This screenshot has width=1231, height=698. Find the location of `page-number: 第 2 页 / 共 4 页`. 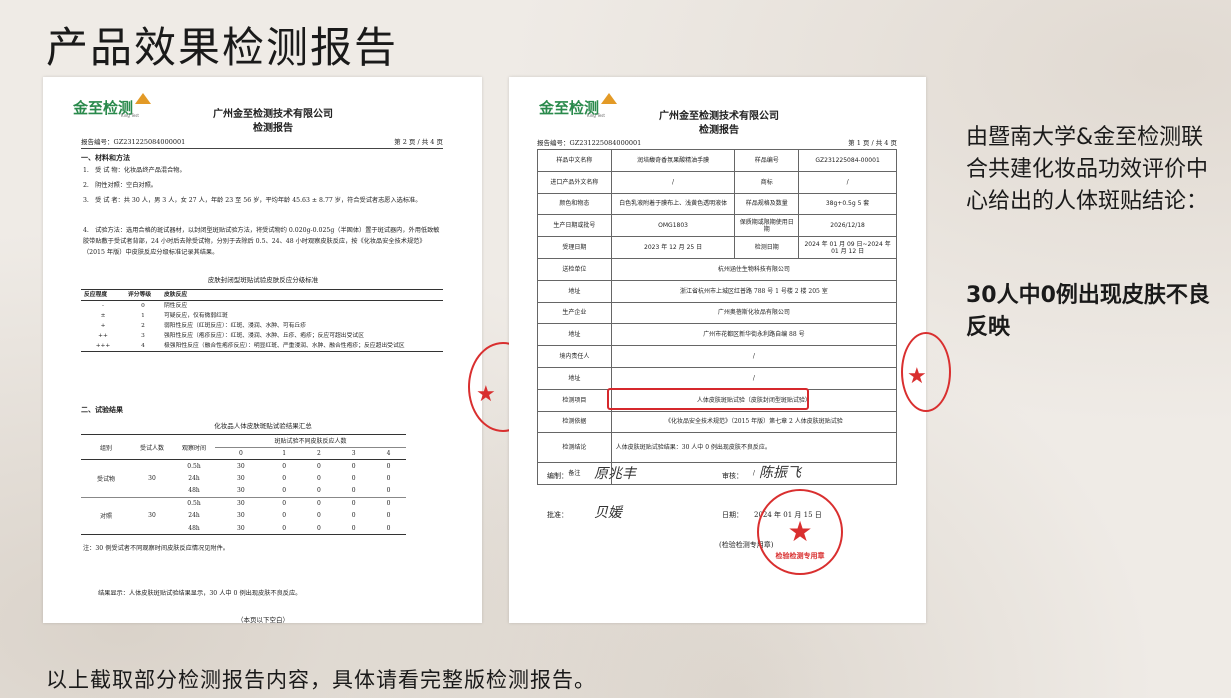

page-number: 第 2 页 / 共 4 页 is located at coordinates (418, 142).